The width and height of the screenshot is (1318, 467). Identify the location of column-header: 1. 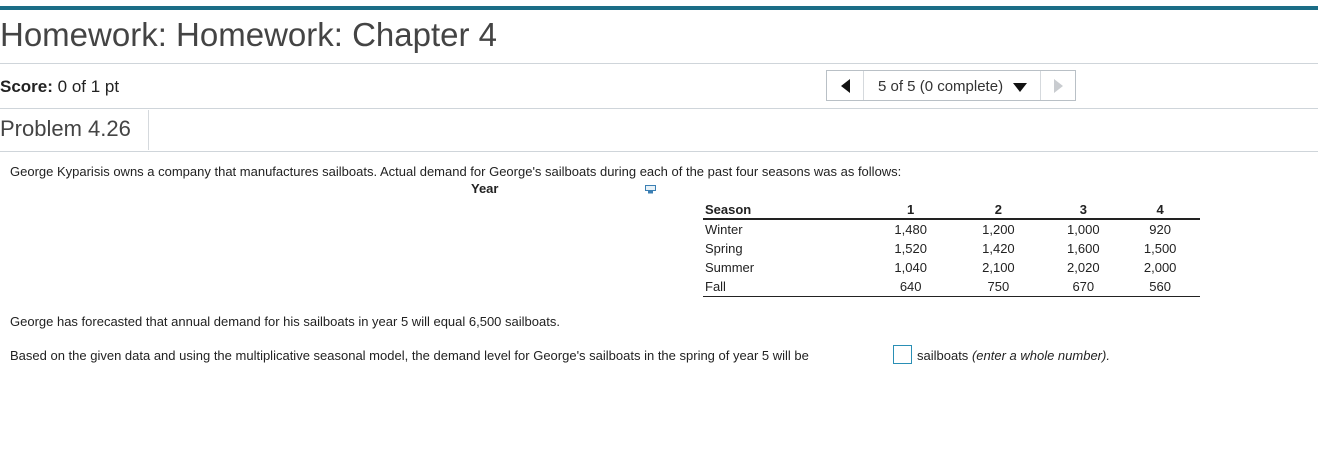
(910, 209).